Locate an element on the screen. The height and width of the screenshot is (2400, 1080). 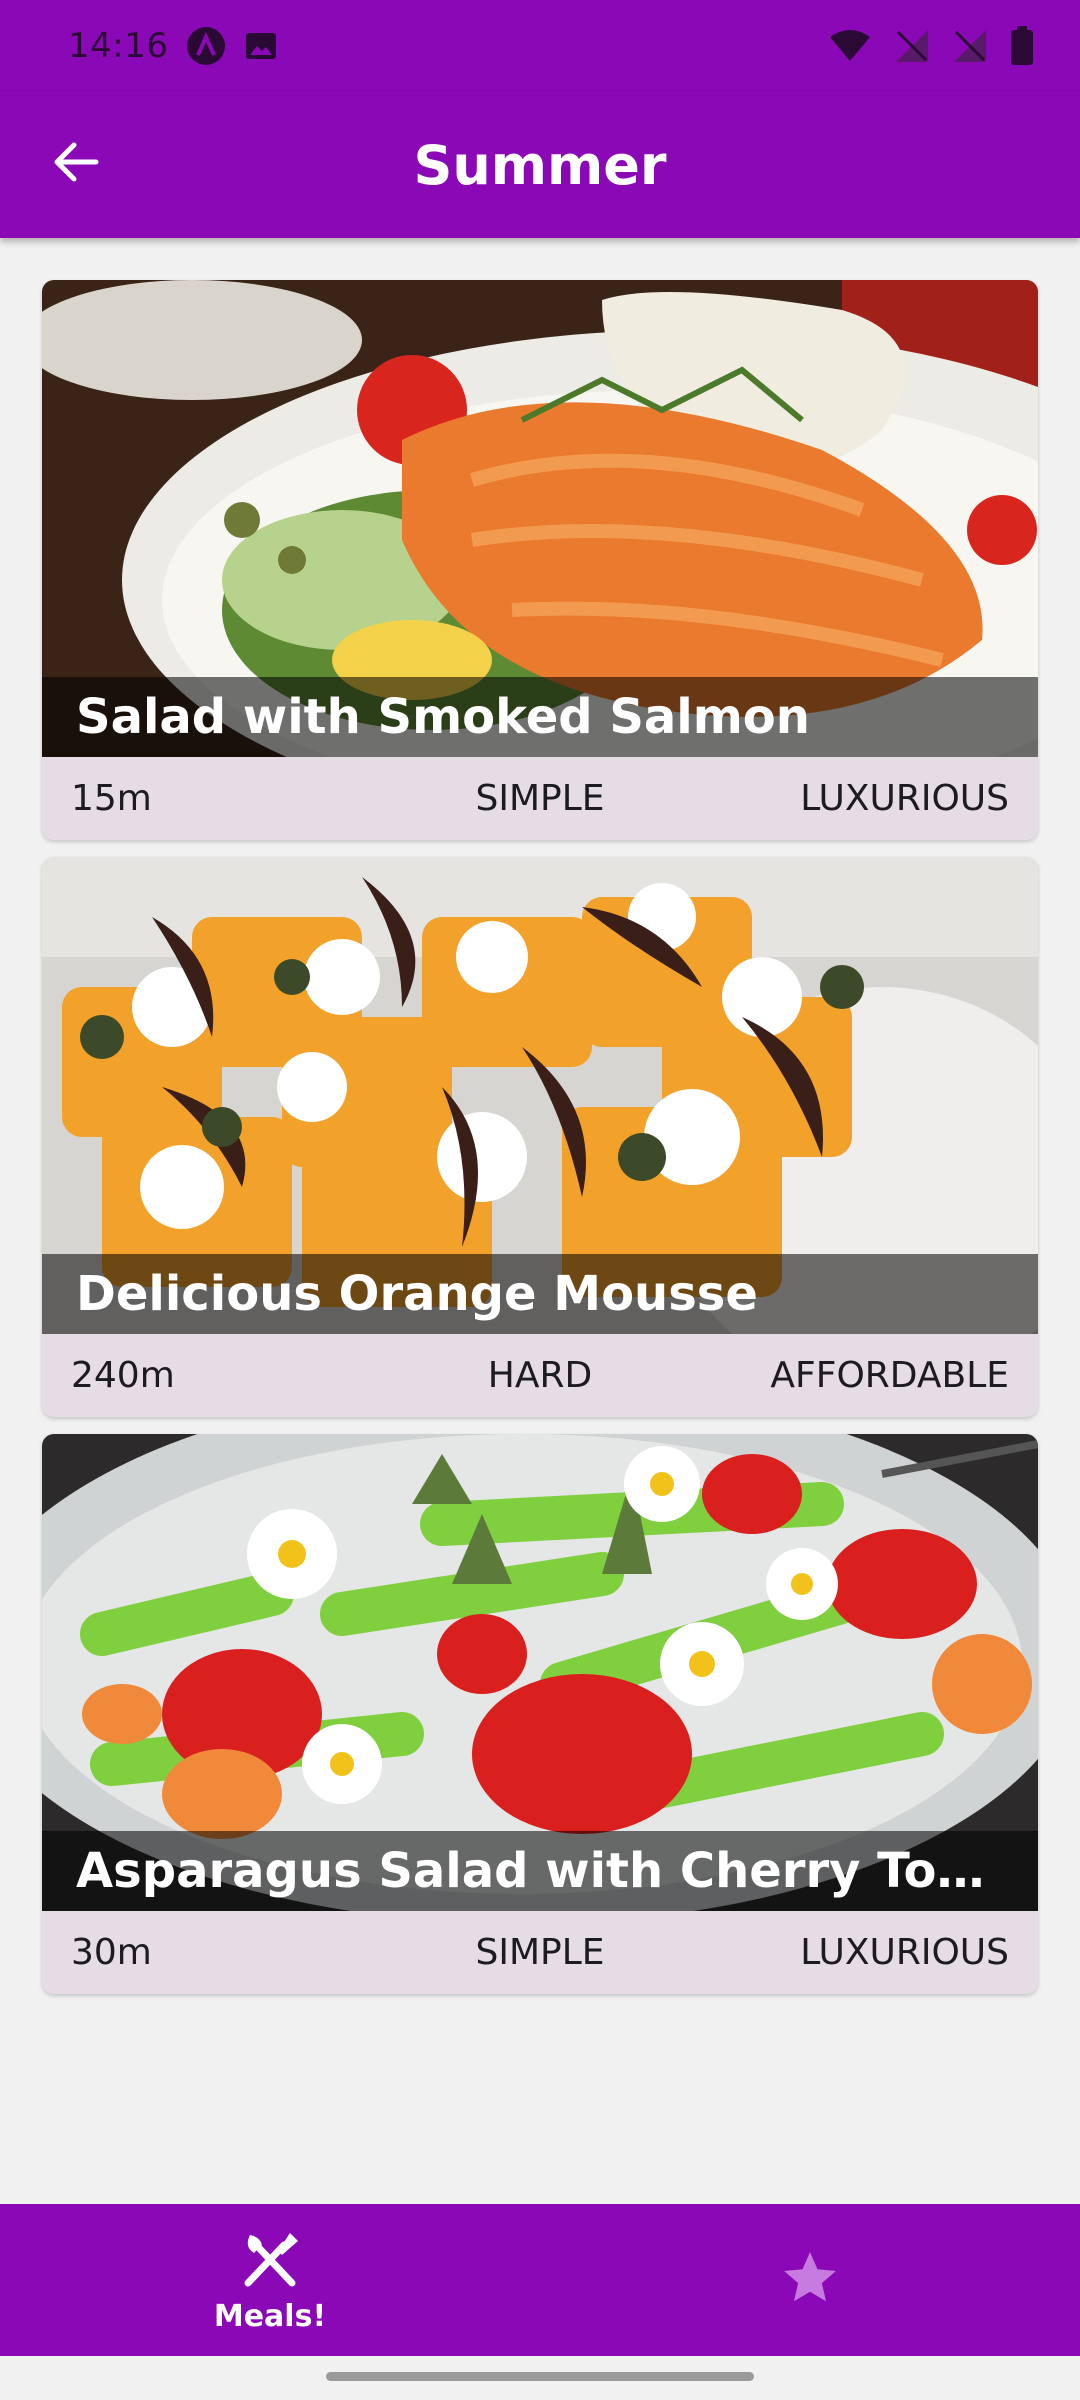
status-time: 14:16 is located at coordinates (118, 46).